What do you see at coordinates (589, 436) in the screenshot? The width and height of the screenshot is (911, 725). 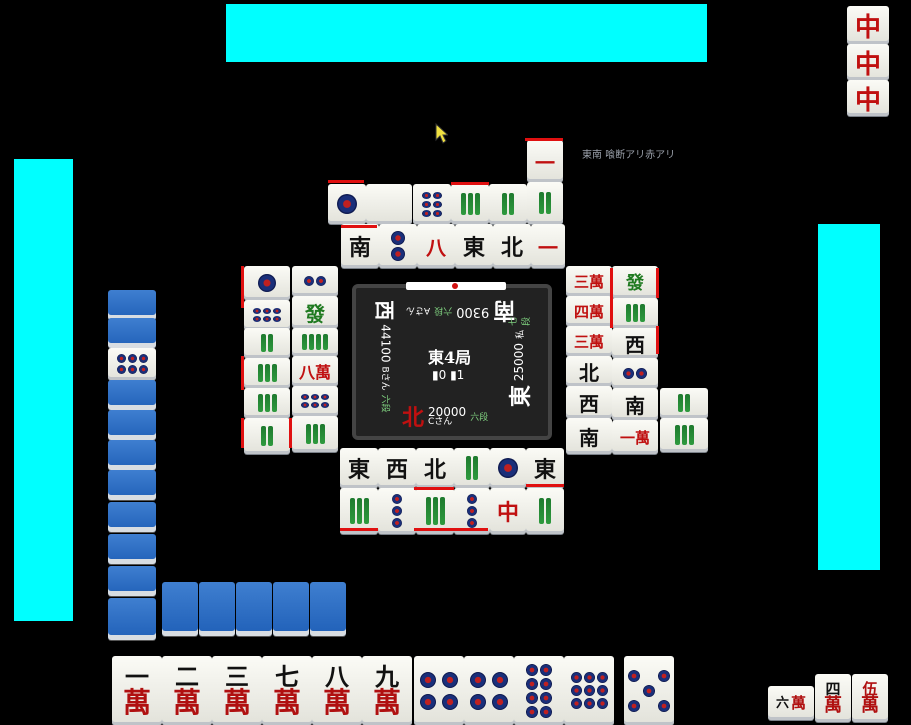 I see `discard-right-12: 南` at bounding box center [589, 436].